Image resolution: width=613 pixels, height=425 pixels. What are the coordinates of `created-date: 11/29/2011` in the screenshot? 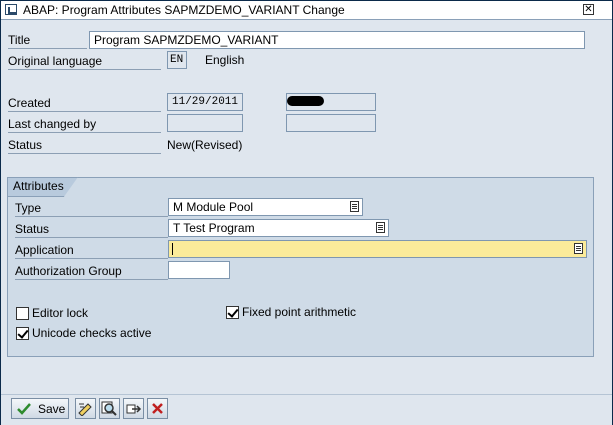 It's located at (205, 102).